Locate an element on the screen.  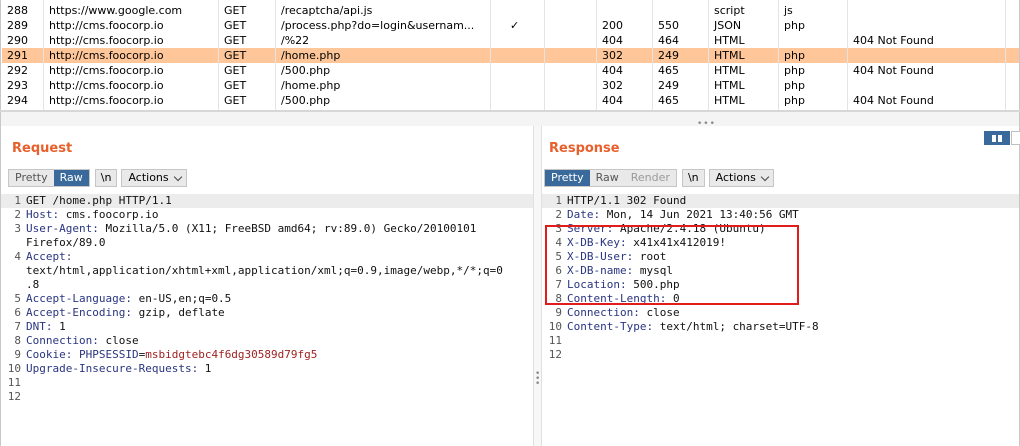
header-value: 500.php is located at coordinates (653, 284).